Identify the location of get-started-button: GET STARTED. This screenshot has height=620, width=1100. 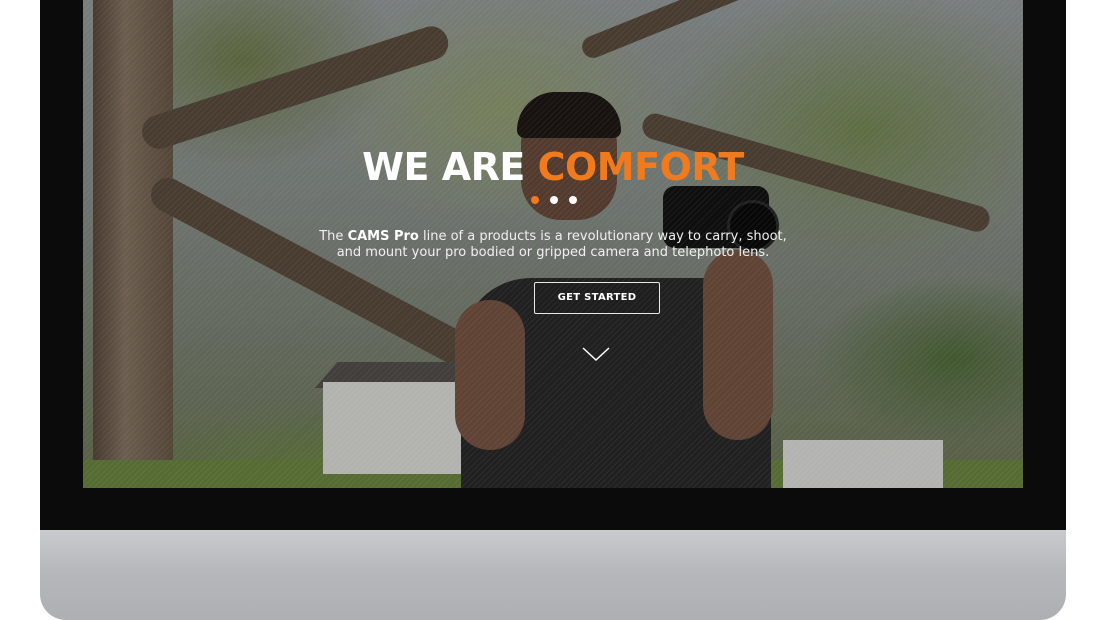
(597, 298).